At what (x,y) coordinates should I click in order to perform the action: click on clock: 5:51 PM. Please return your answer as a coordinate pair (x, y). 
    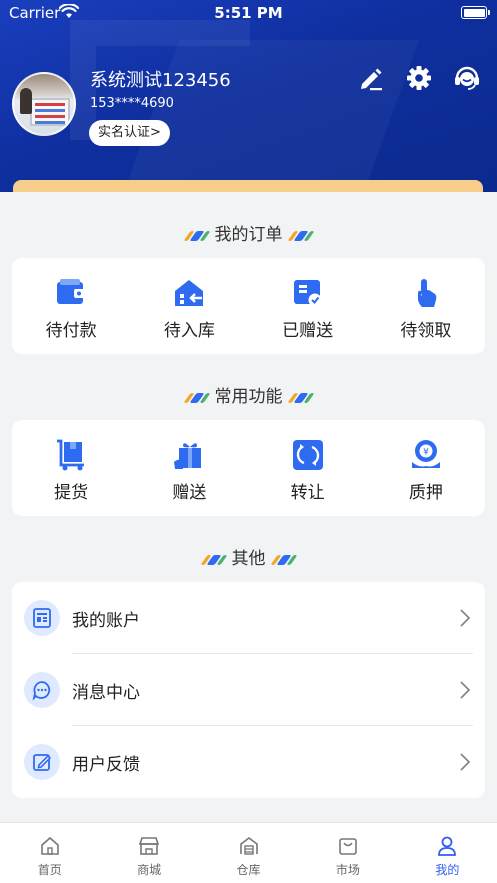
    Looking at the image, I should click on (248, 13).